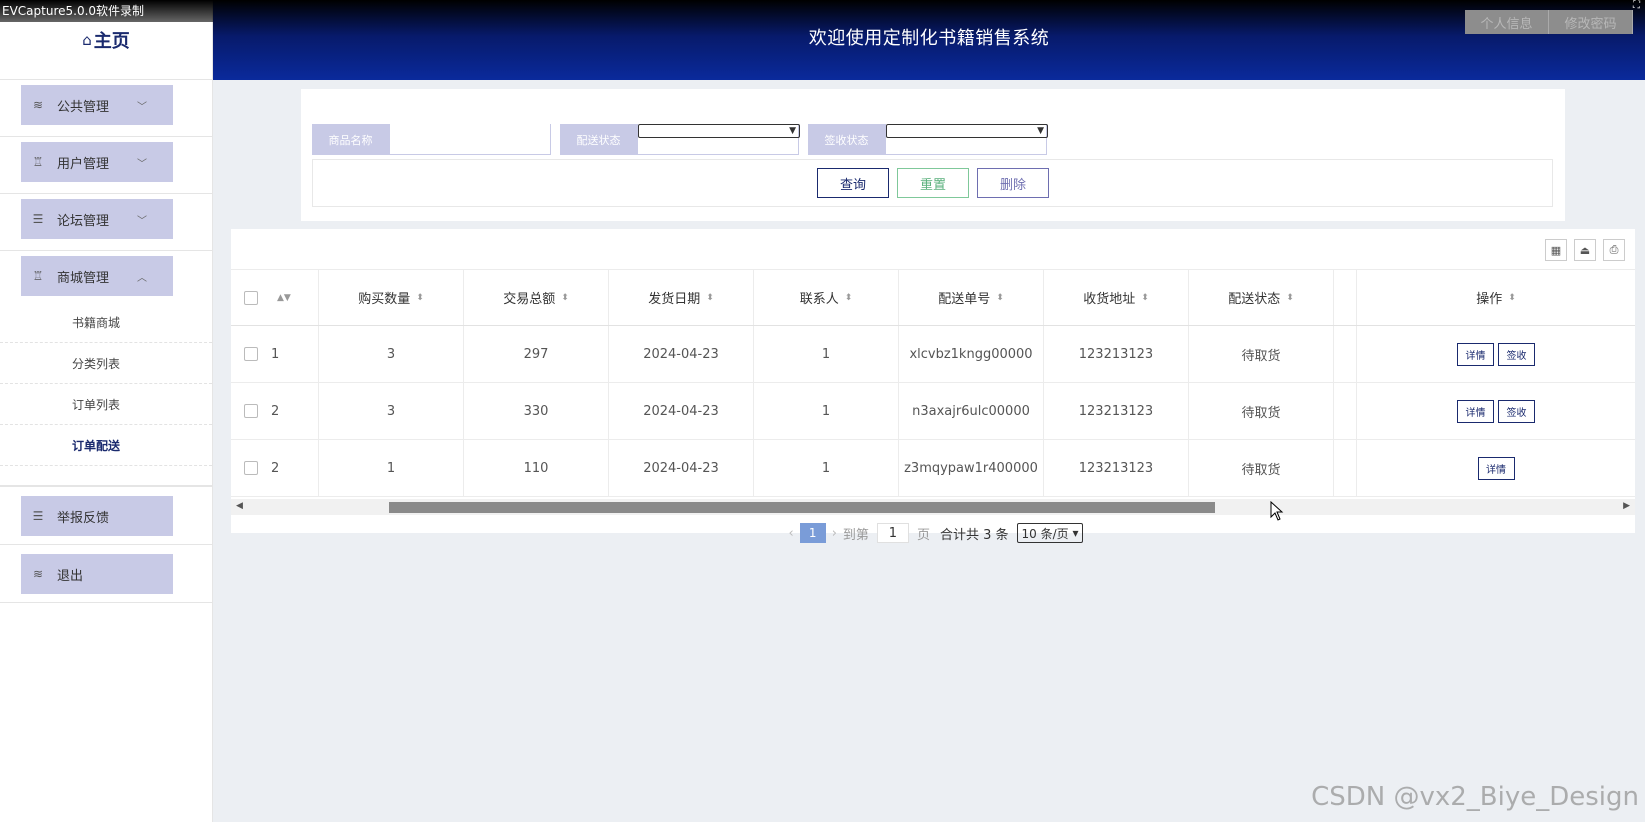 This screenshot has width=1645, height=822. I want to click on header-quantity: 购买数量 ⬍, so click(391, 297).